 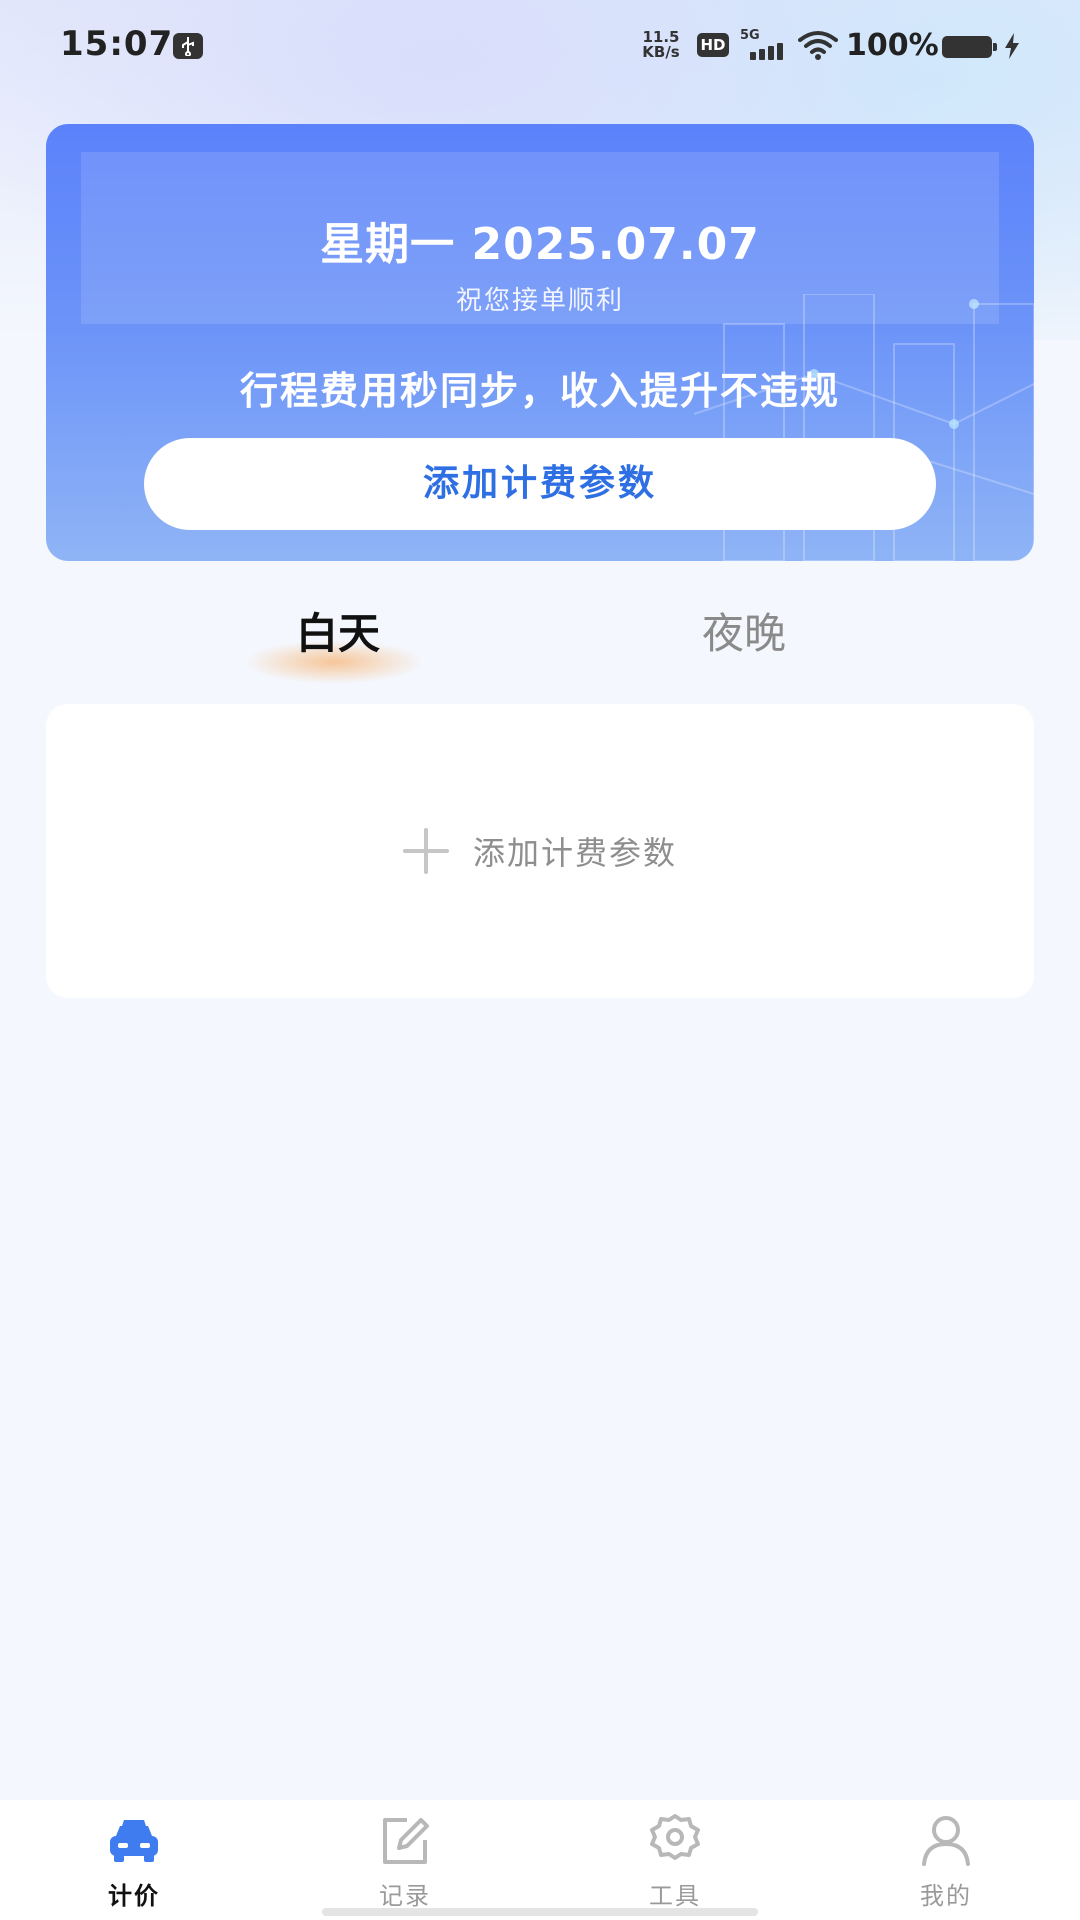 What do you see at coordinates (338, 634) in the screenshot?
I see `tab-day: 白天` at bounding box center [338, 634].